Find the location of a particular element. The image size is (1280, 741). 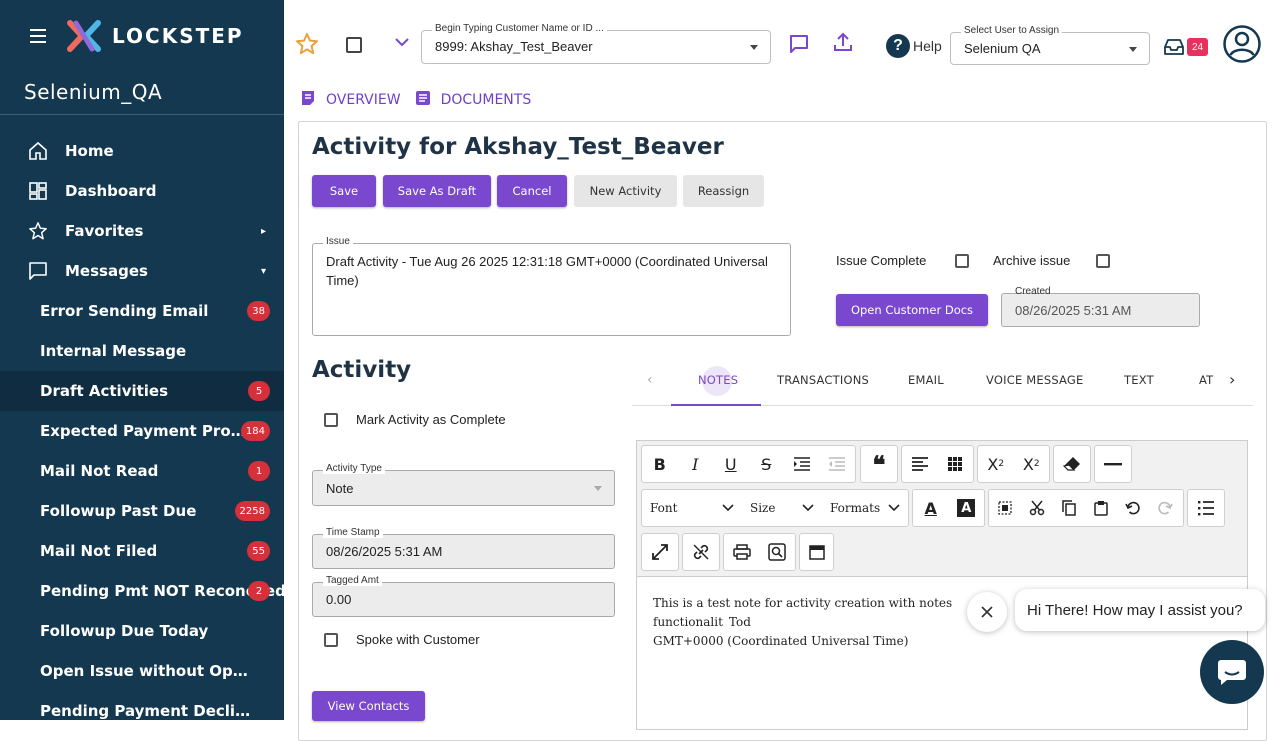

spoke-with-customer-checkbox is located at coordinates (331, 640).